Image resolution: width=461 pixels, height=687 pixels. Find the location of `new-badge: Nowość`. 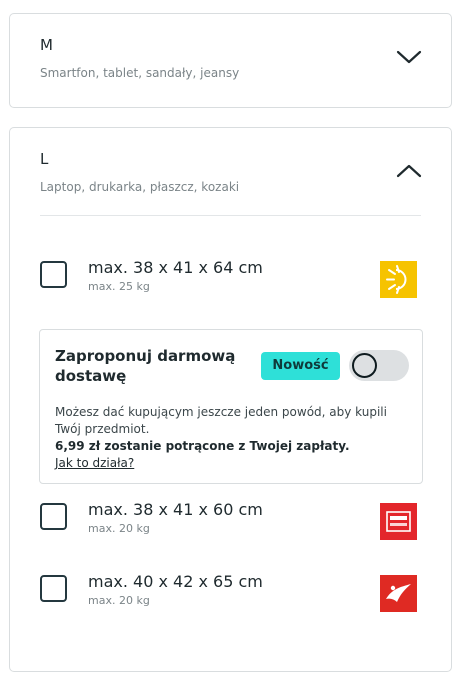

new-badge: Nowość is located at coordinates (300, 366).